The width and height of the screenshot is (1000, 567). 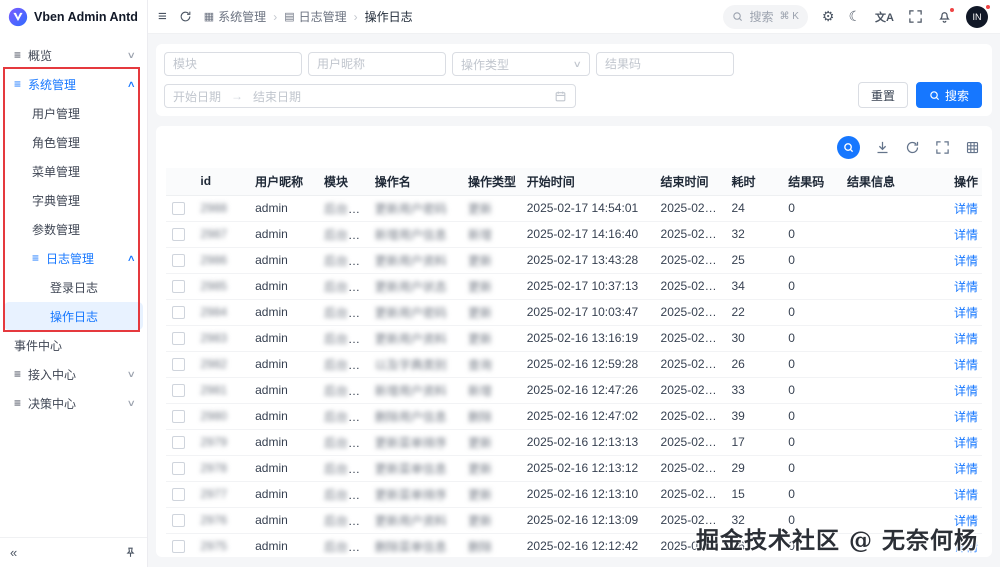 What do you see at coordinates (73, 17) in the screenshot?
I see `logo: Vben Admin Antd` at bounding box center [73, 17].